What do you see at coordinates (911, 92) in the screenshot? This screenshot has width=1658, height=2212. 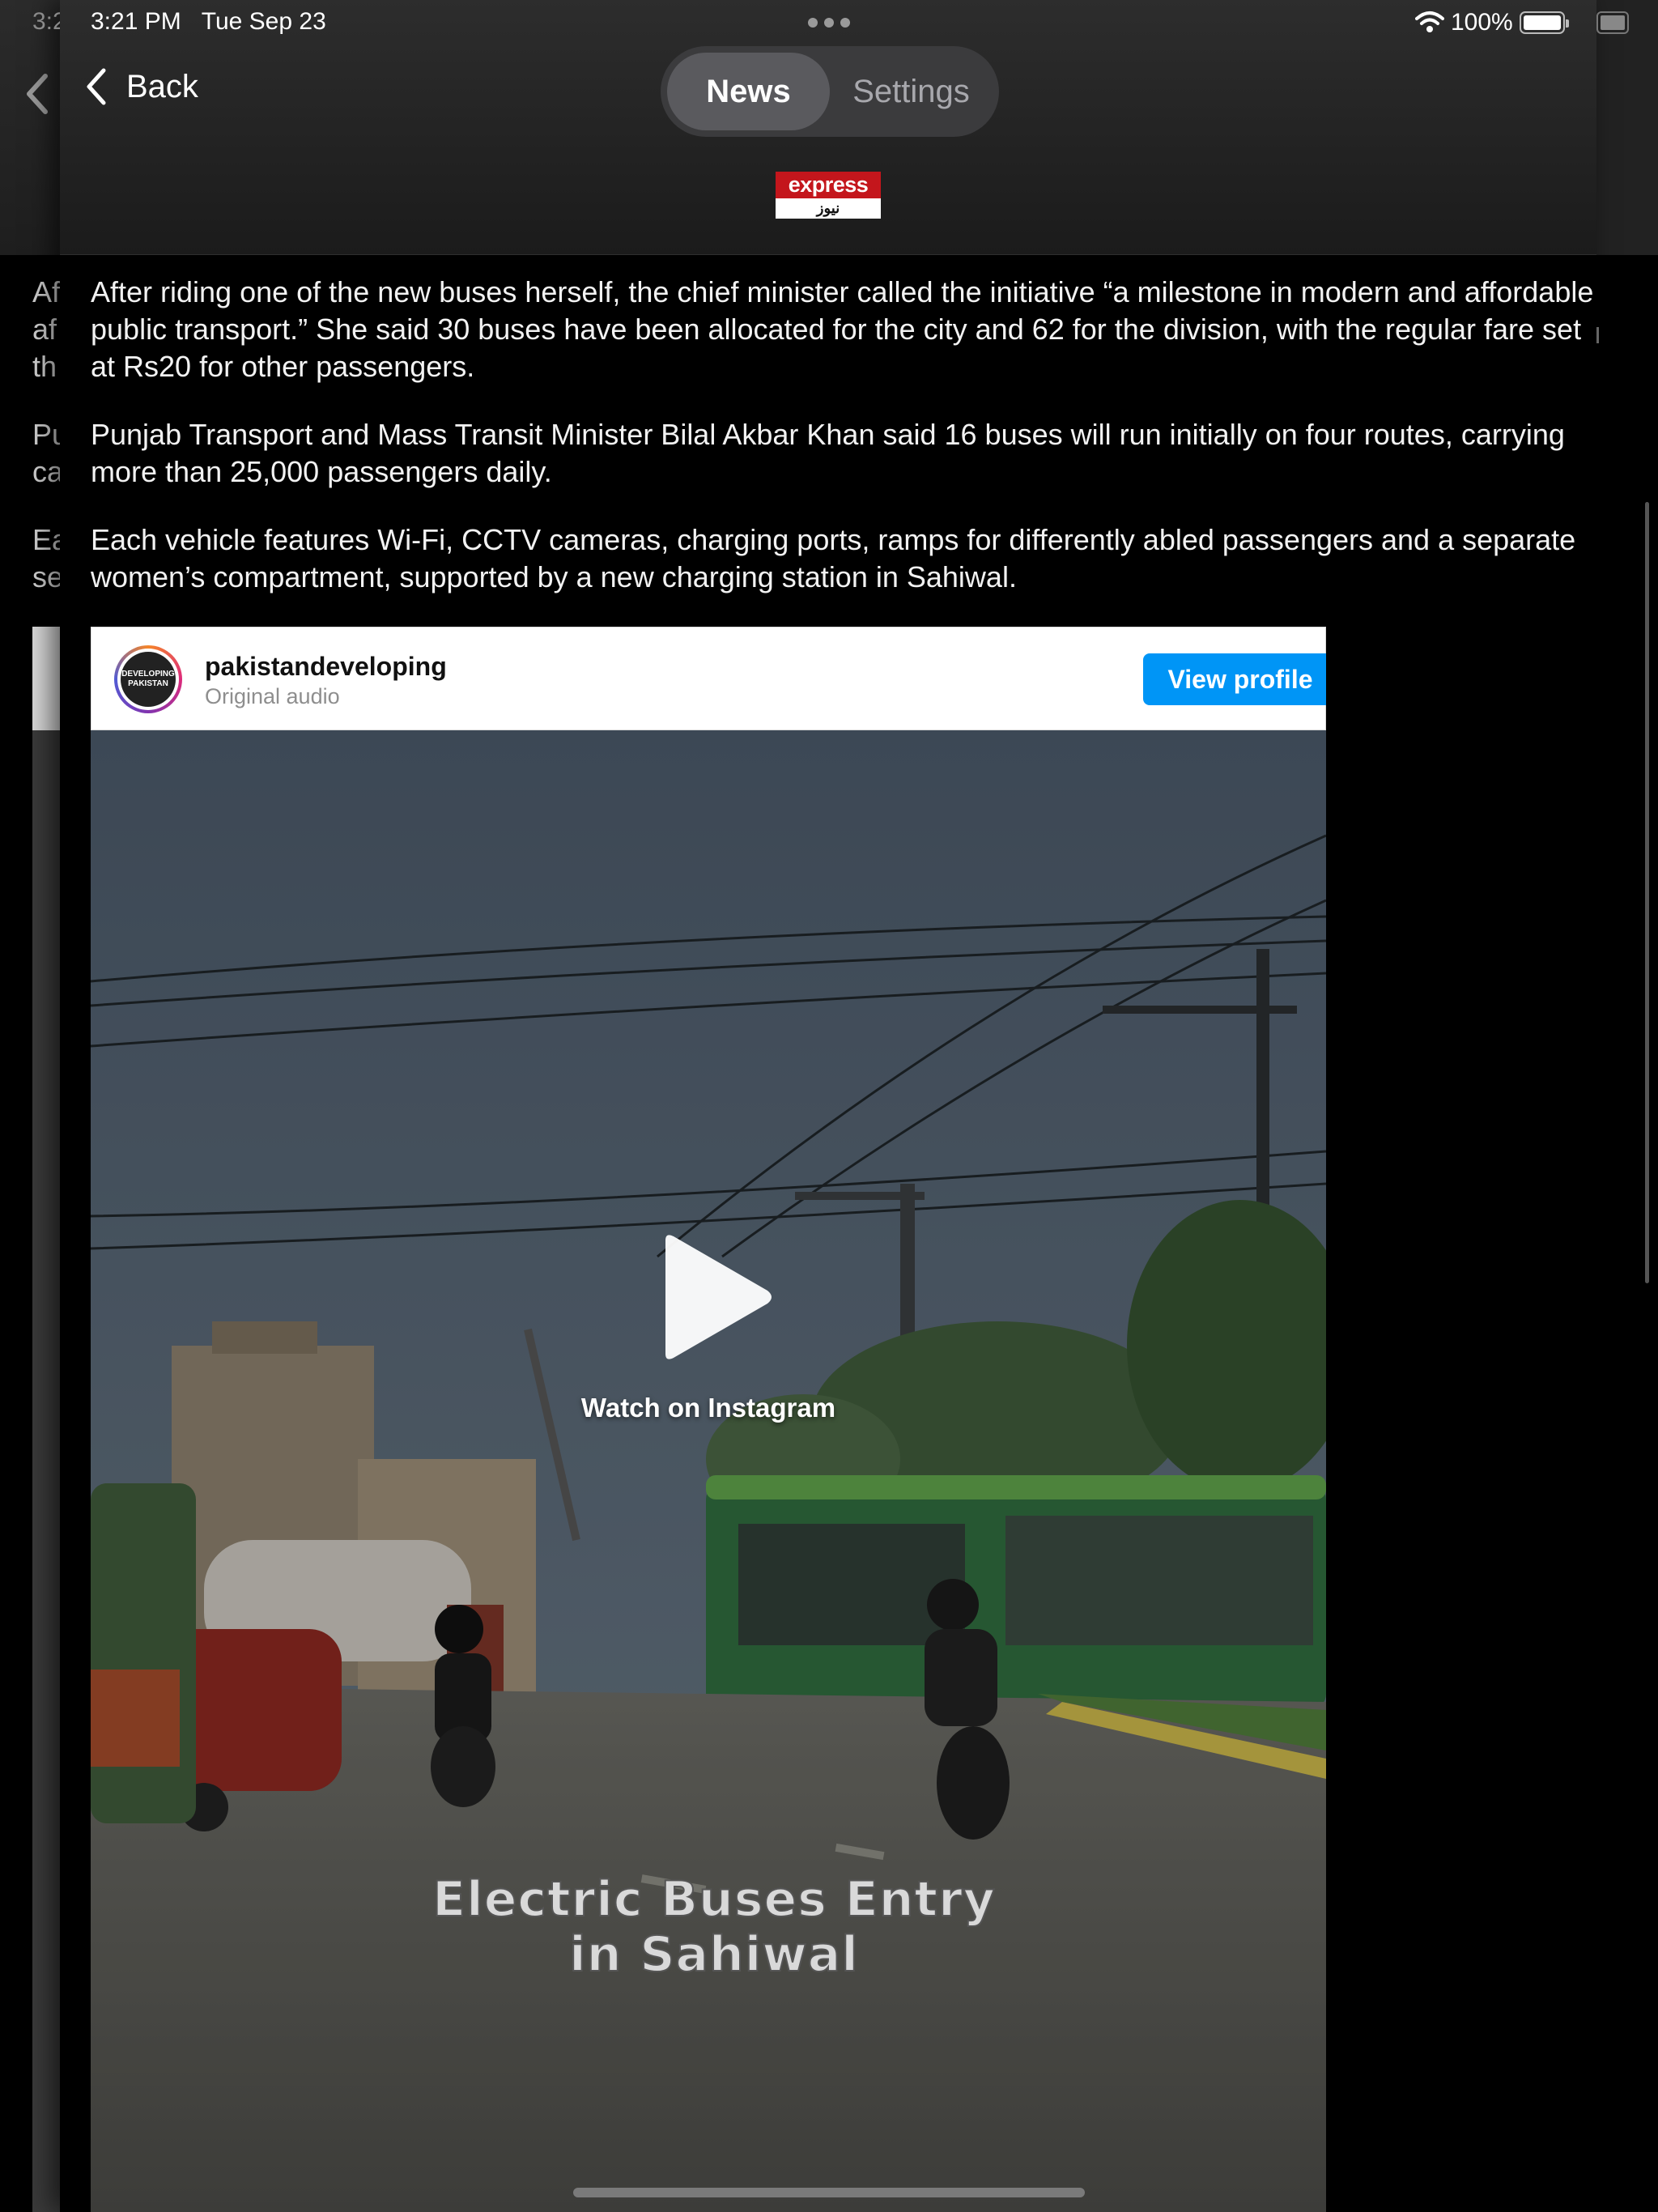 I see `tab-settings: Settings` at bounding box center [911, 92].